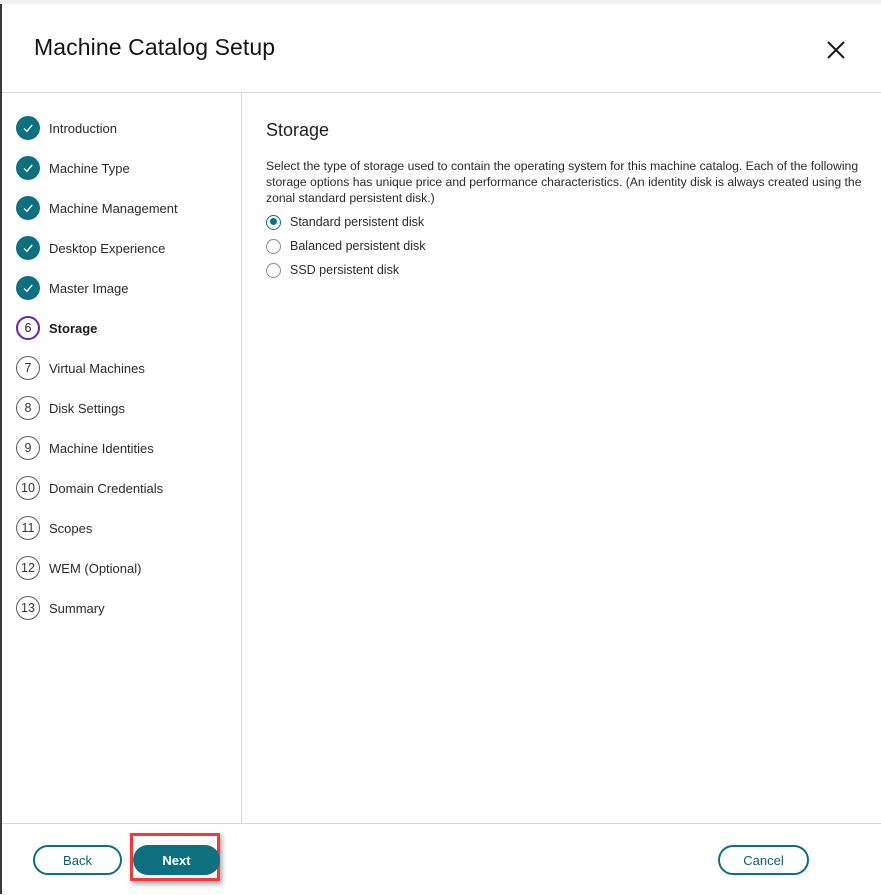 Image resolution: width=881 pixels, height=895 pixels. Describe the element at coordinates (357, 222) in the screenshot. I see `radio-label: Standard persistent disk` at that location.